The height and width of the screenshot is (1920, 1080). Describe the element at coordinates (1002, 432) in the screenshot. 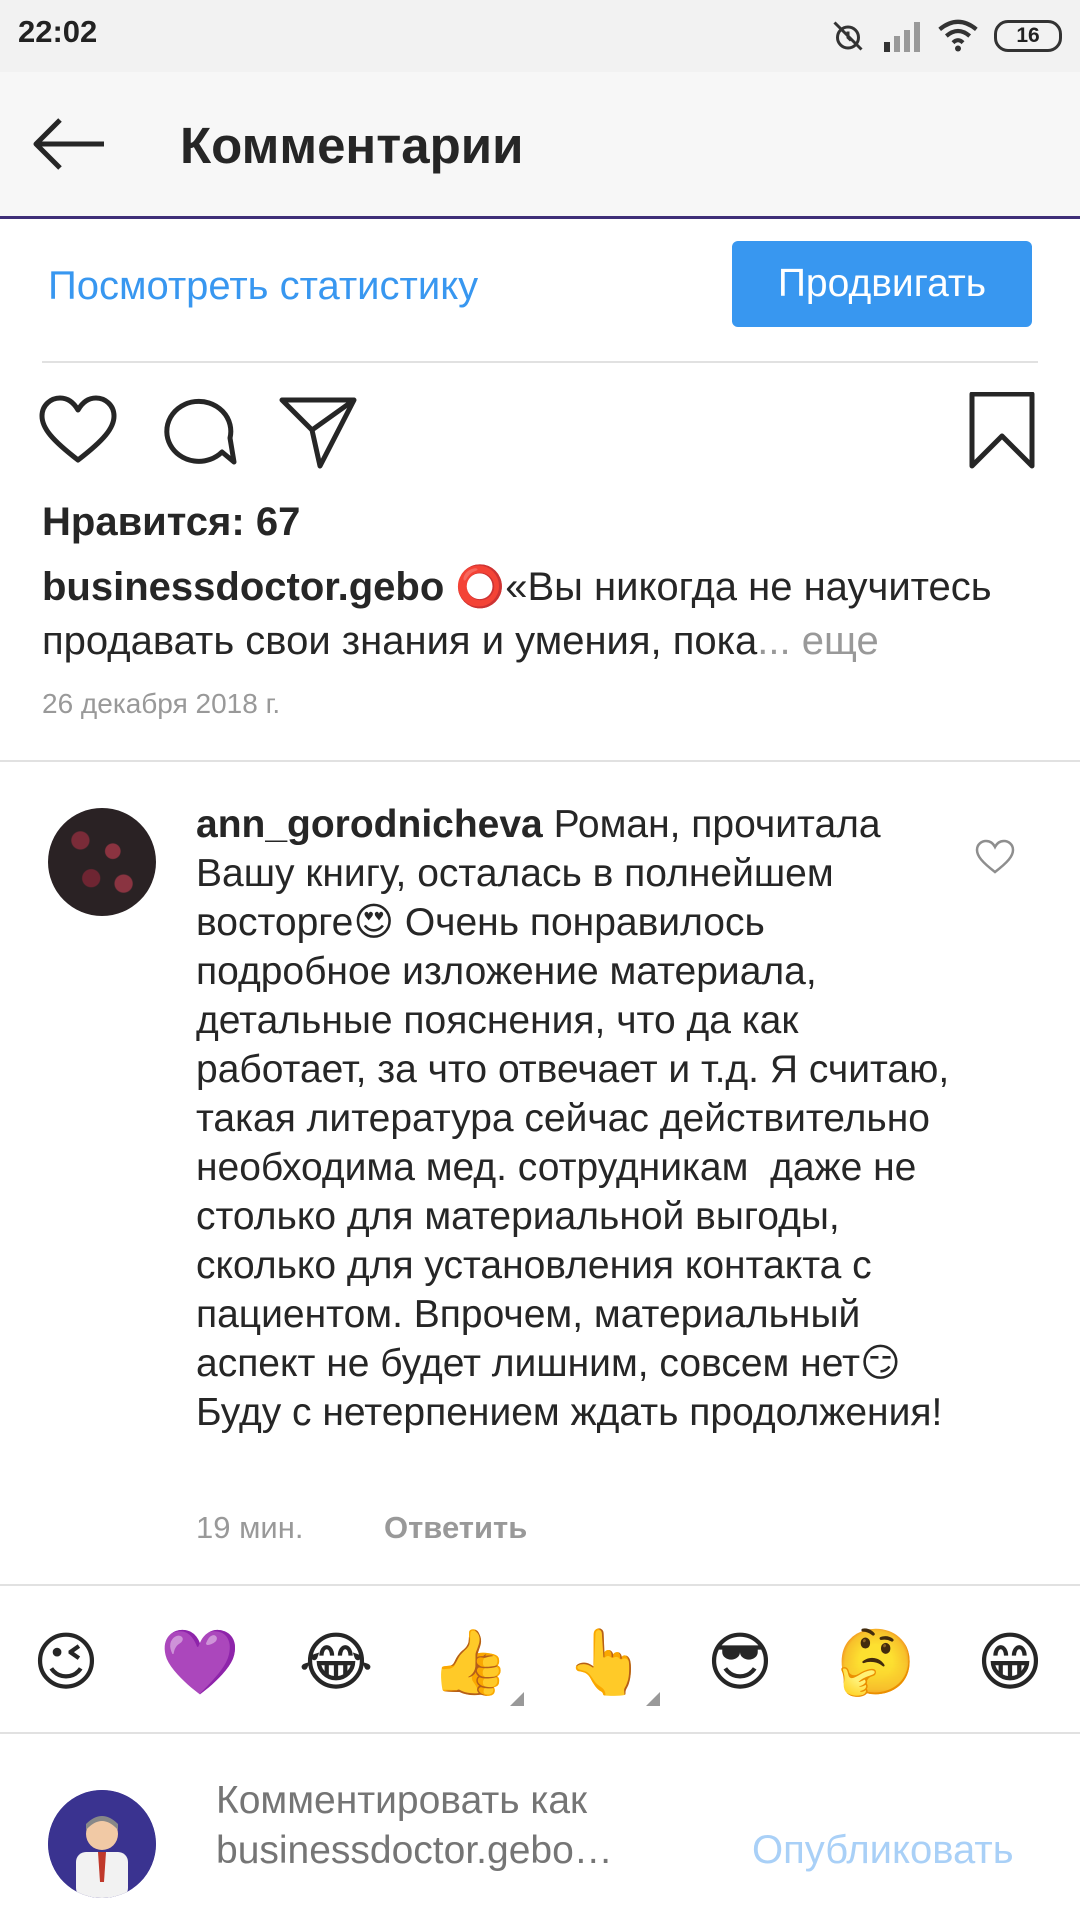

I see `bookmark-icon` at that location.